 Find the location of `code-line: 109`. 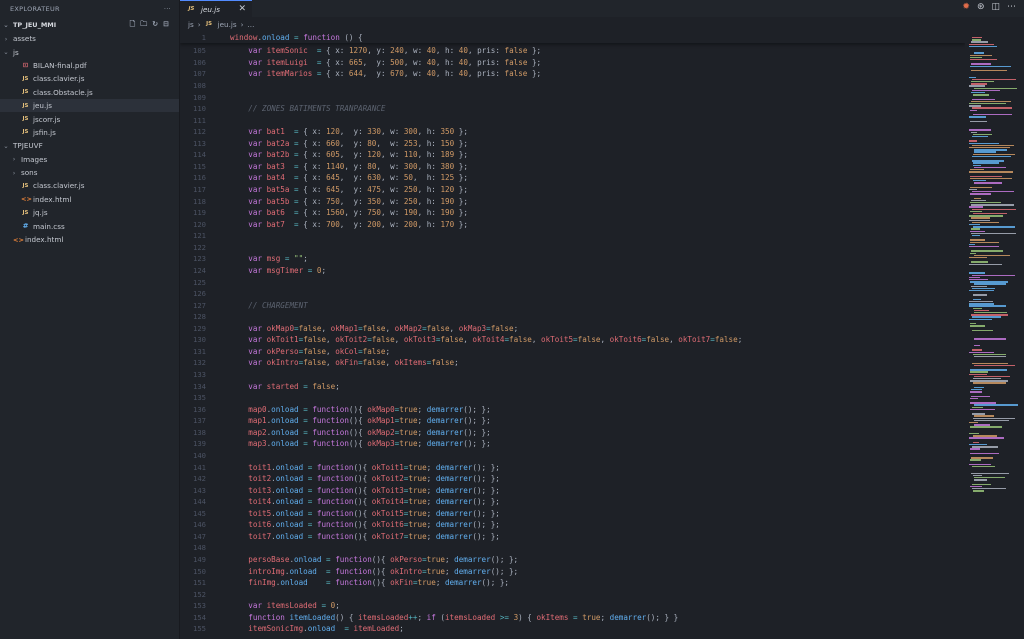

code-line: 109 is located at coordinates (461, 97).